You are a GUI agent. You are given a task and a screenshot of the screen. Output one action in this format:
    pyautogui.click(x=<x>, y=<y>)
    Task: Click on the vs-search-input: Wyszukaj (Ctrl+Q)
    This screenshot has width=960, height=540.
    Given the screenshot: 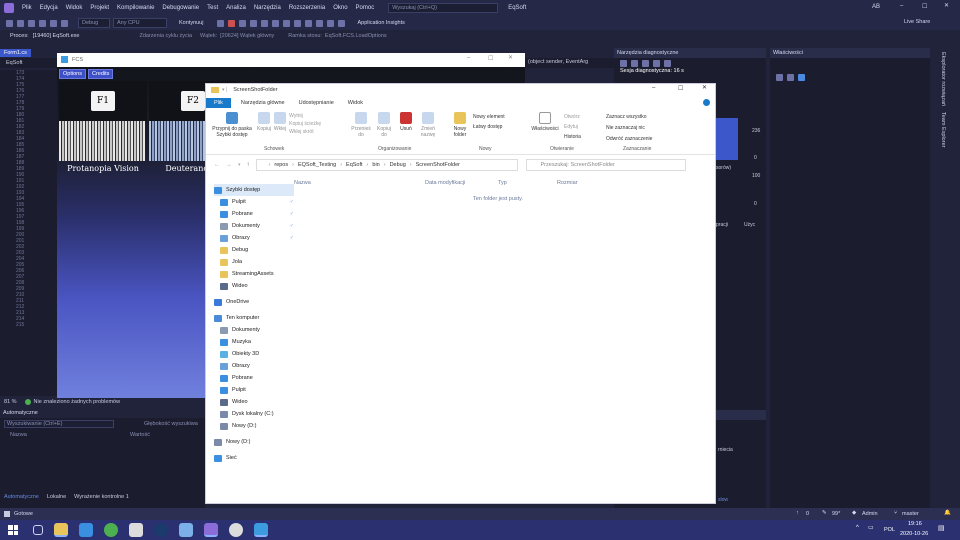 What is the action you would take?
    pyautogui.click(x=443, y=8)
    